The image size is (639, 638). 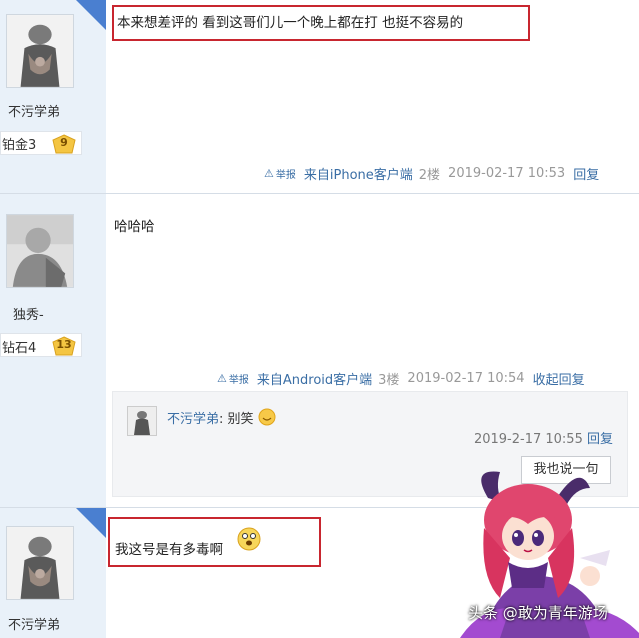 I want to click on reply-link: 回复, so click(x=586, y=173).